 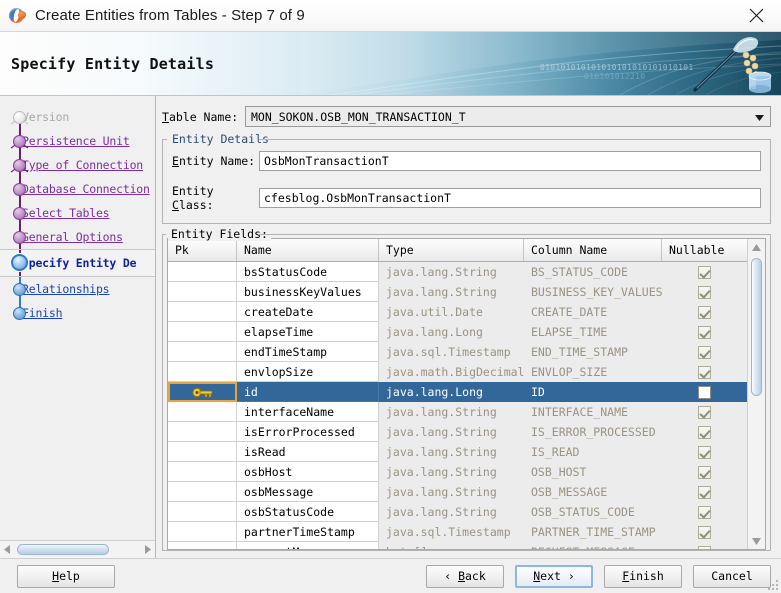 What do you see at coordinates (77, 213) in the screenshot?
I see `sidebar-step-select-tables: Select Tables` at bounding box center [77, 213].